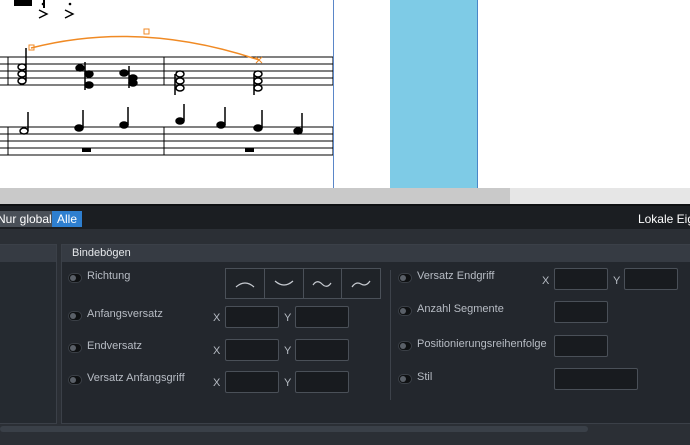 This screenshot has width=690, height=445. What do you see at coordinates (75, 380) in the screenshot?
I see `start-handle-offset-toggle` at bounding box center [75, 380].